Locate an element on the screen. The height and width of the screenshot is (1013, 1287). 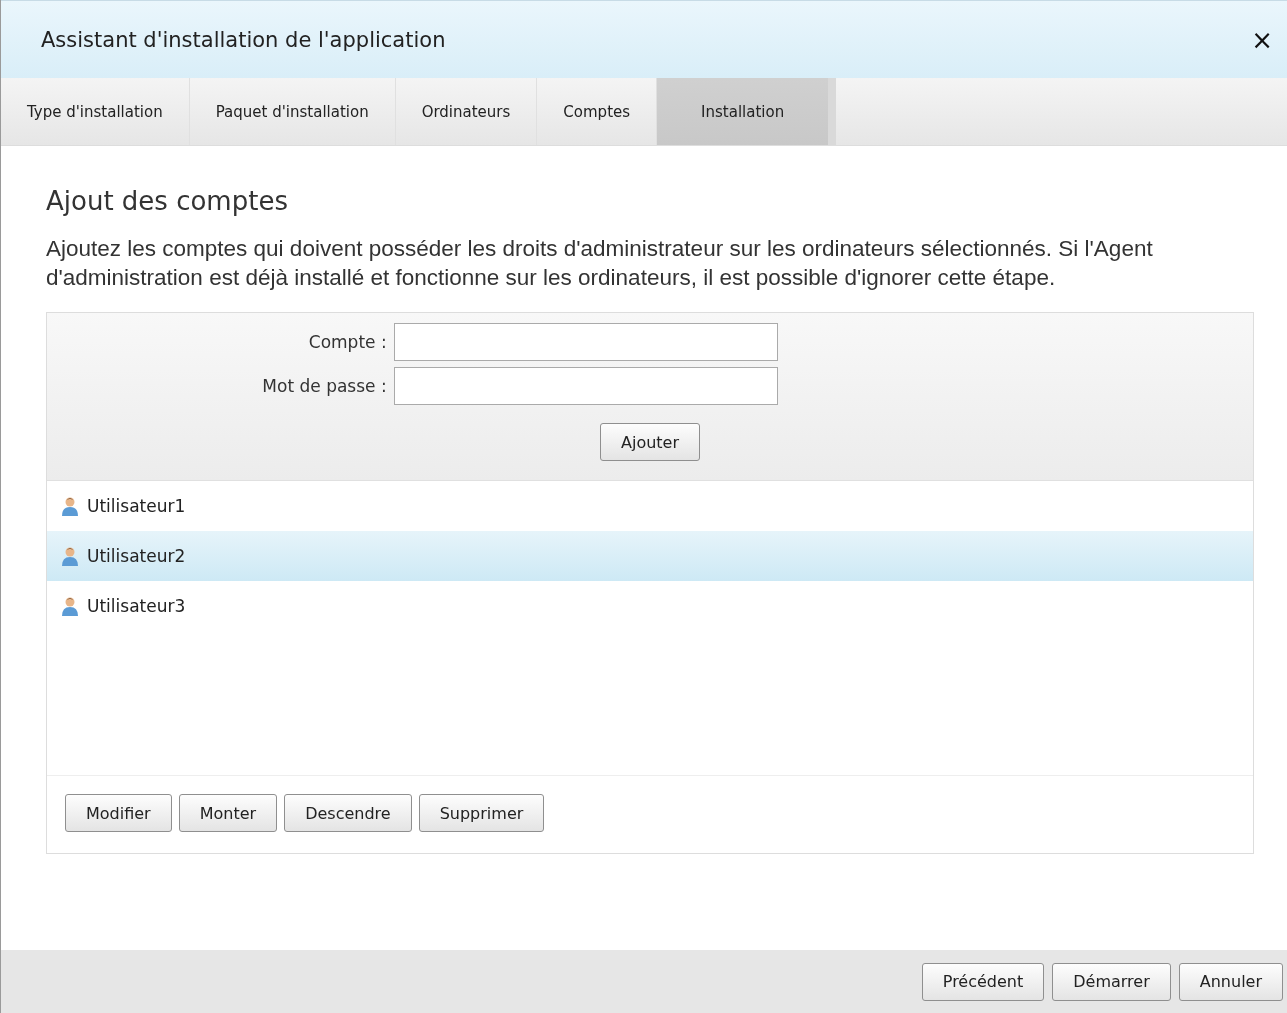
list-button: Modifier is located at coordinates (118, 813).